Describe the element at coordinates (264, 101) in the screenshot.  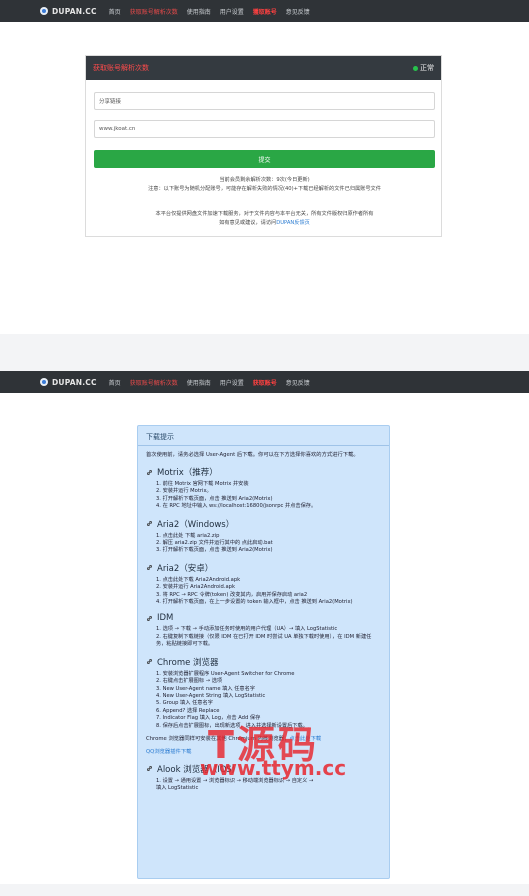
I see `share-link-input: 分享链接` at that location.